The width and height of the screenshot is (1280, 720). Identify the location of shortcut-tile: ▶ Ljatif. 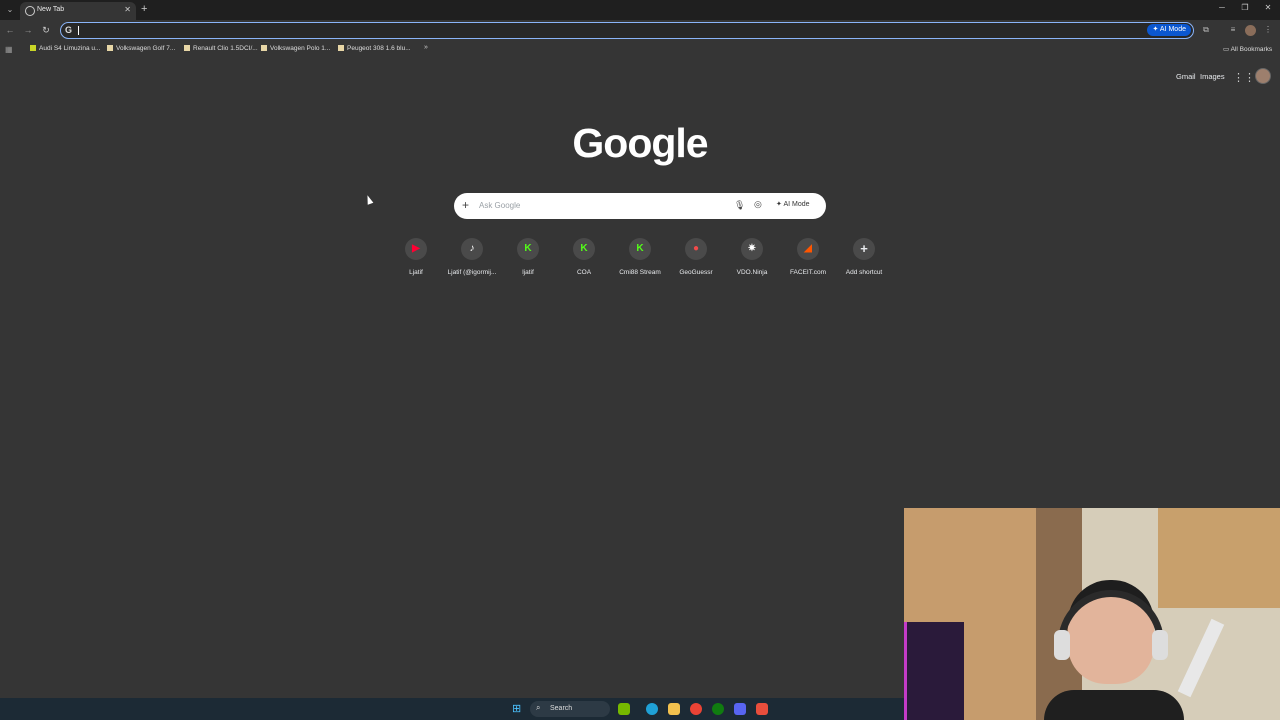
(416, 260).